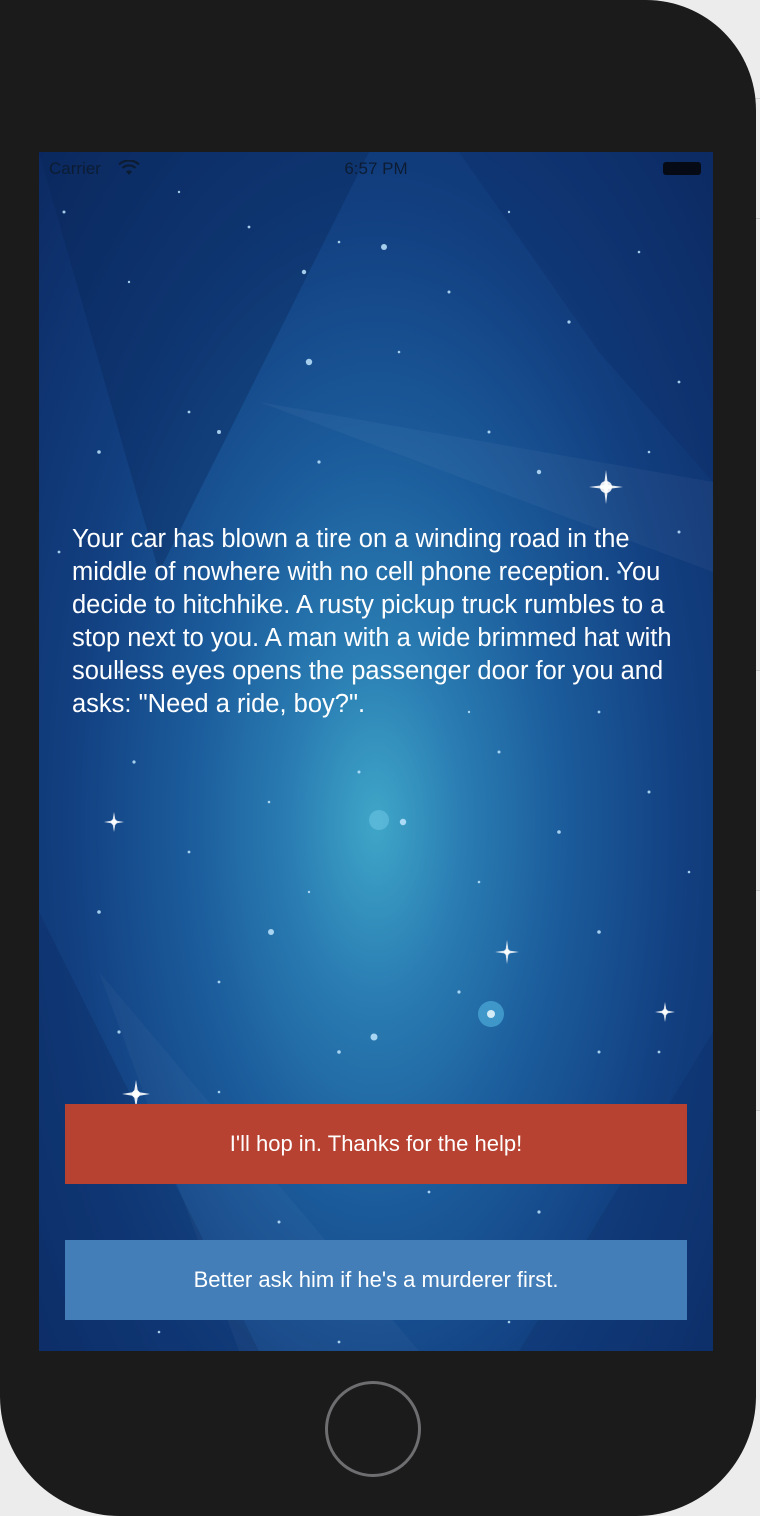 Image resolution: width=760 pixels, height=1516 pixels. I want to click on choice-1-button: I'll hop in. Thanks for the help!, so click(376, 1144).